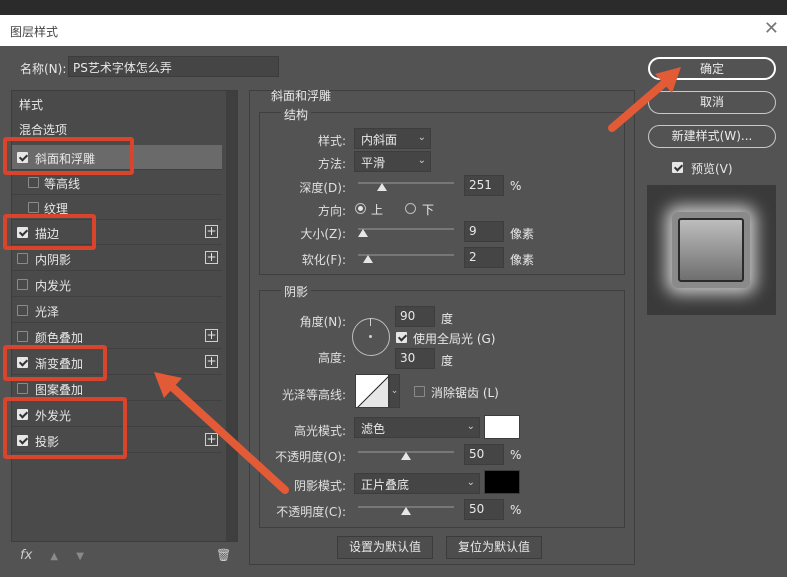 This screenshot has height=577, width=787. I want to click on arrow-to-ok, so click(644, 99).